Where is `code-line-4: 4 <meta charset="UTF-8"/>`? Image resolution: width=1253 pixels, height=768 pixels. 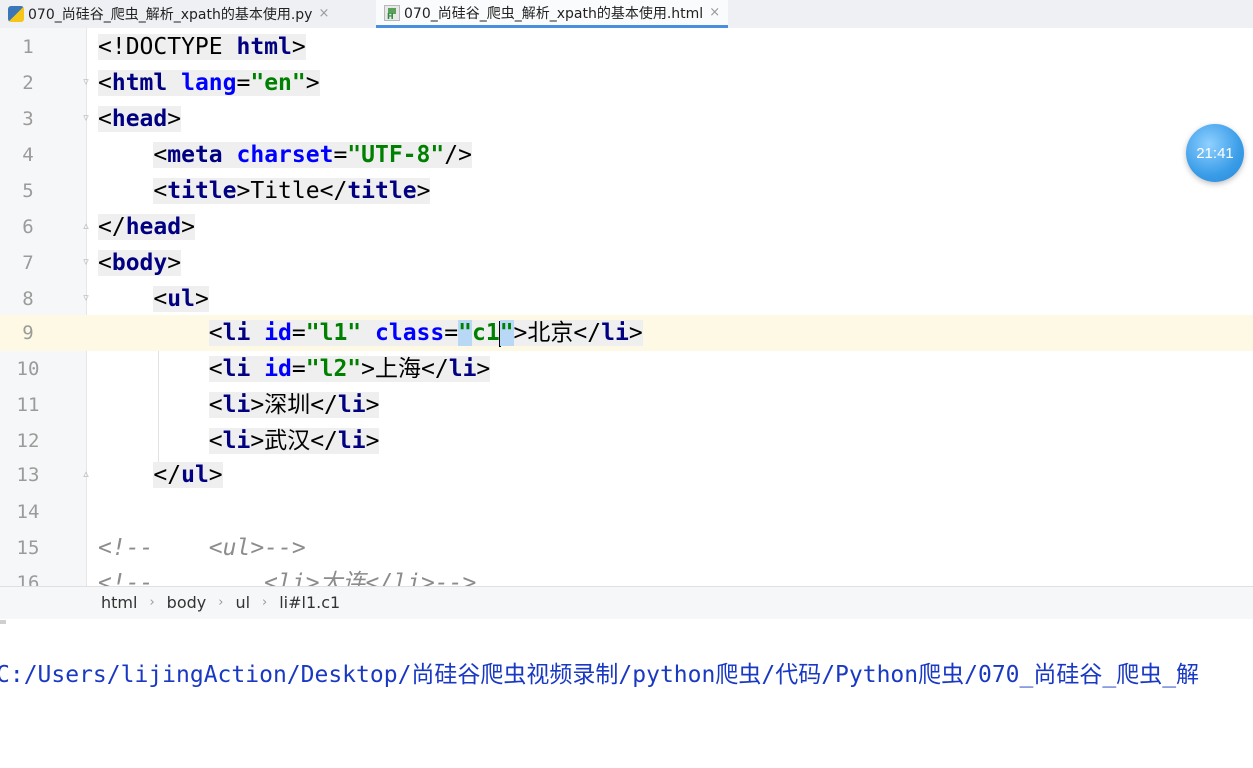 code-line-4: 4 <meta charset="UTF-8"/> is located at coordinates (626, 155).